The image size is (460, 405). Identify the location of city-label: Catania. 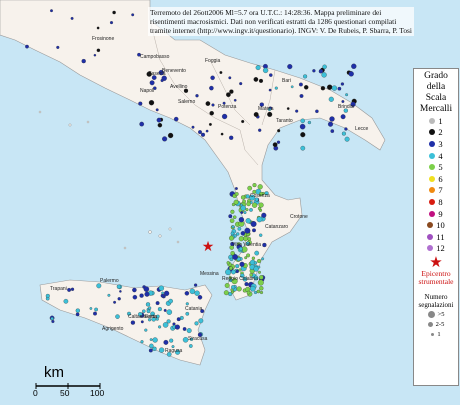
(193, 309).